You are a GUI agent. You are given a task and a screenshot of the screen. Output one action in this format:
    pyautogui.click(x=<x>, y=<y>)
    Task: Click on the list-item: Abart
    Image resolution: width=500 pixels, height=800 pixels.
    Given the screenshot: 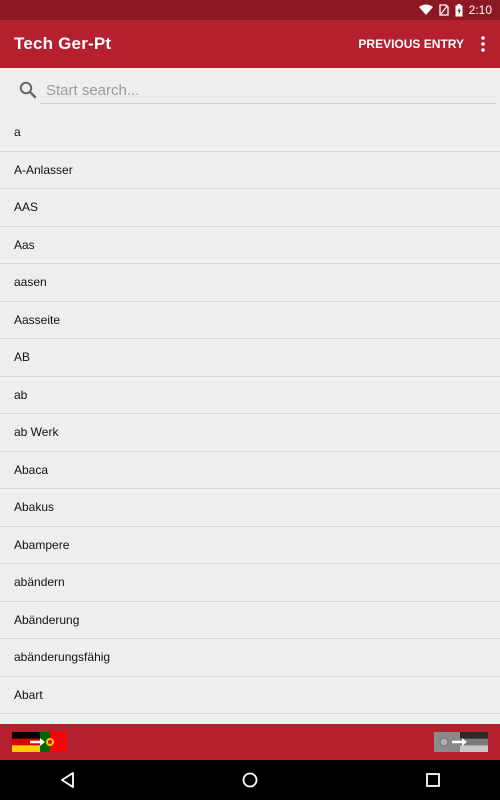 What is the action you would take?
    pyautogui.click(x=250, y=695)
    